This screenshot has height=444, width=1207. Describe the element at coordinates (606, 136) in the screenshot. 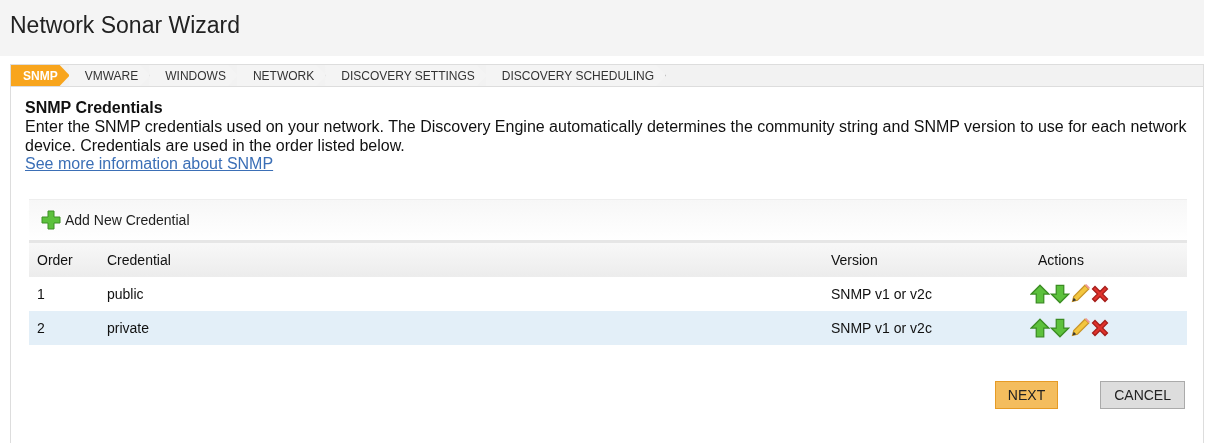

I see `description-text: Enter the SNMP credentials used on your network. The Discovery Engine automatically determines the community string and SNMP version to use for each network device. Credentials are used in the order listed below.` at that location.